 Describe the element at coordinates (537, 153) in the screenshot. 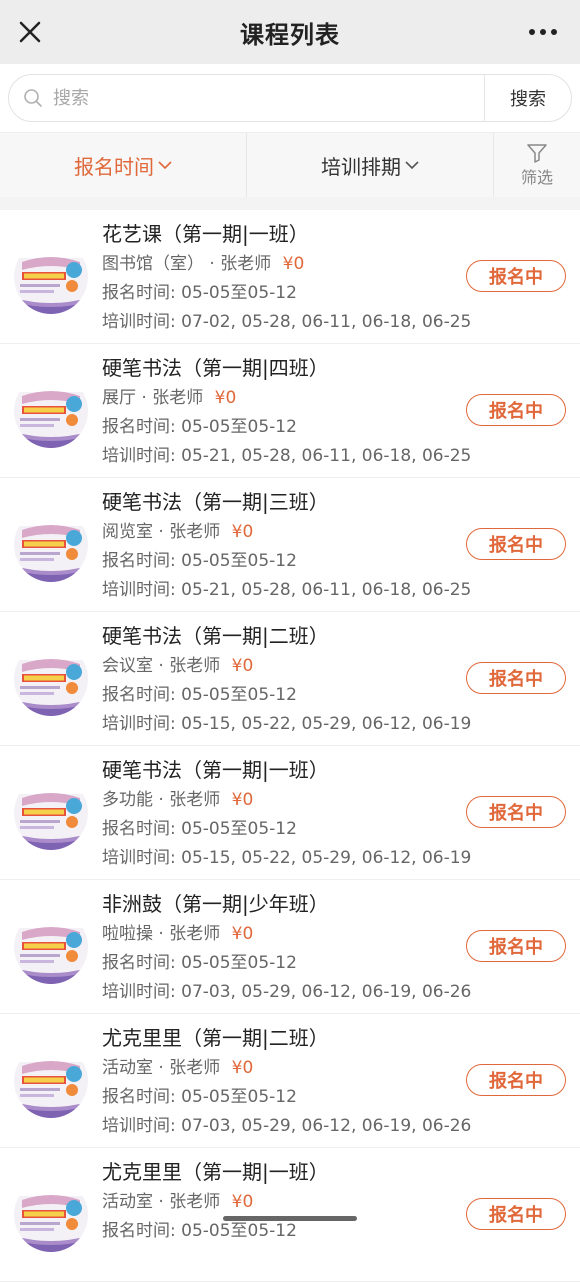

I see `funnel-icon` at that location.